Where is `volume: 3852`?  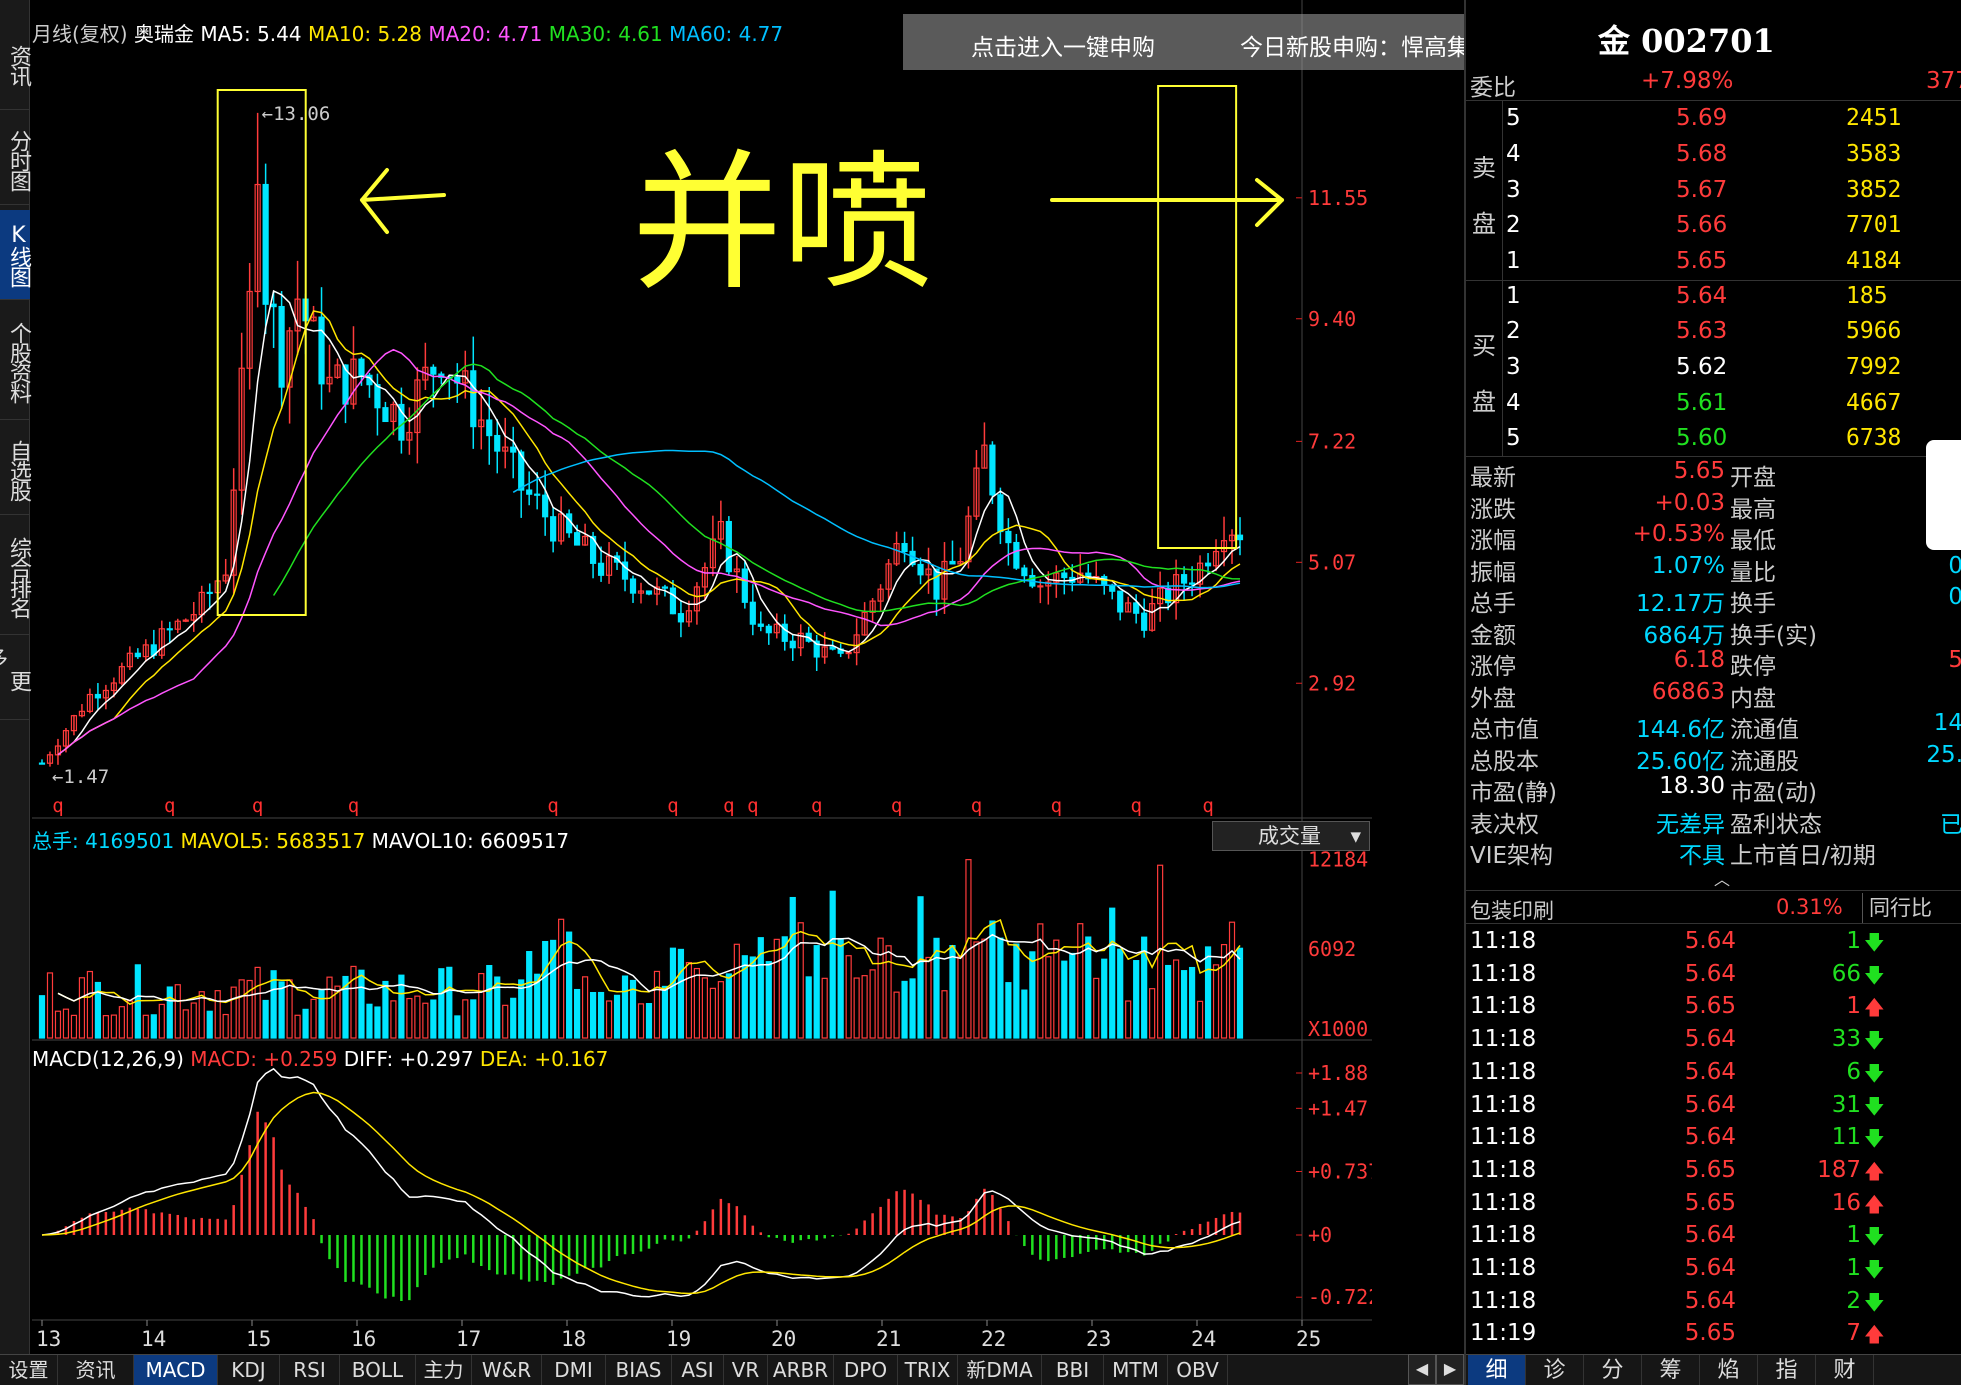
volume: 3852 is located at coordinates (1874, 190).